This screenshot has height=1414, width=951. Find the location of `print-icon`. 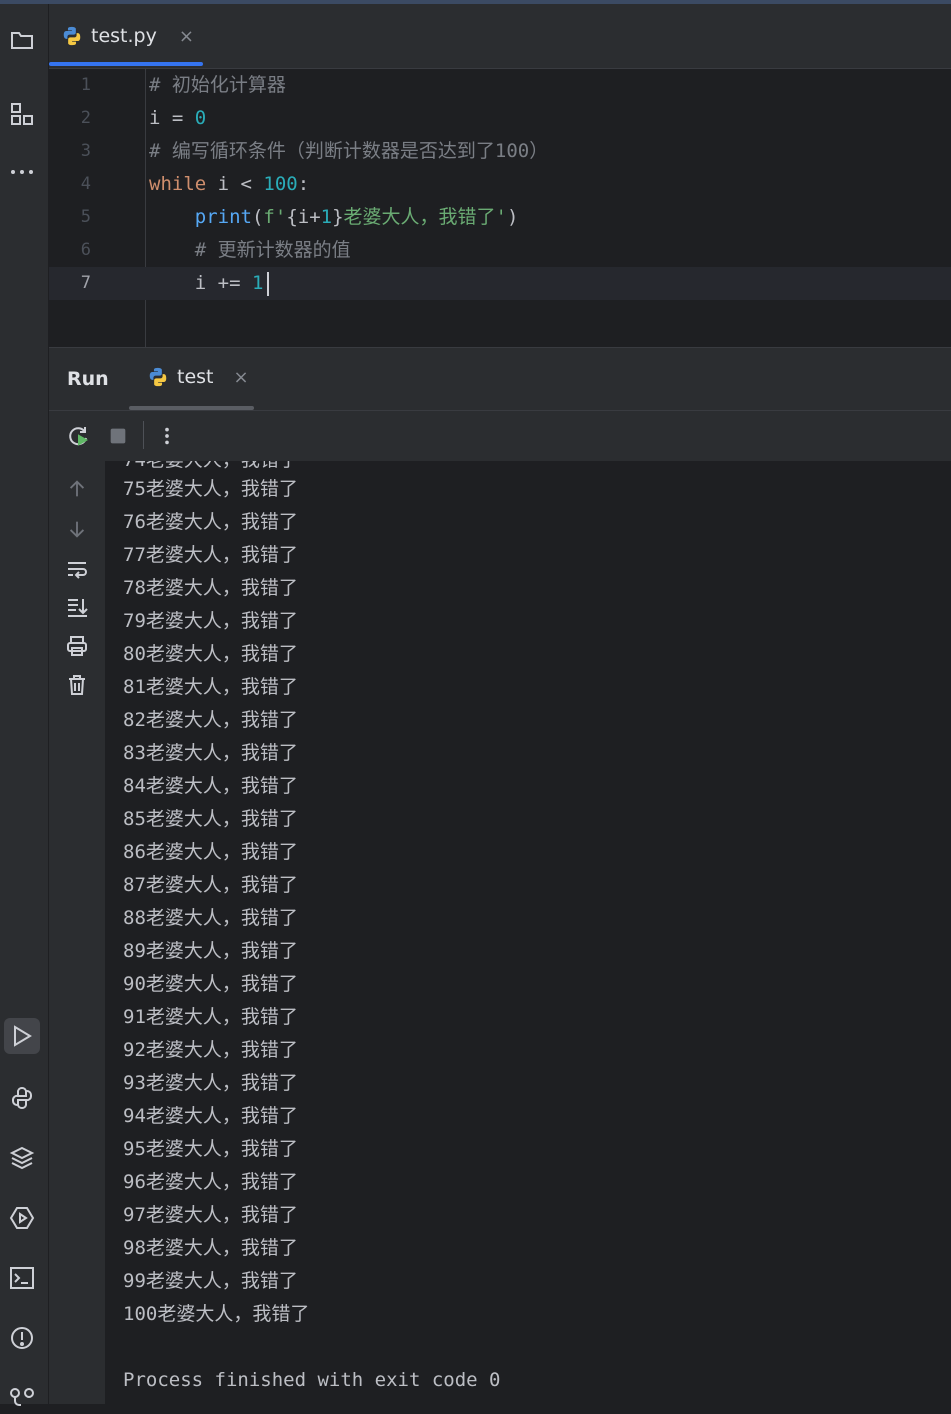

print-icon is located at coordinates (77, 646).